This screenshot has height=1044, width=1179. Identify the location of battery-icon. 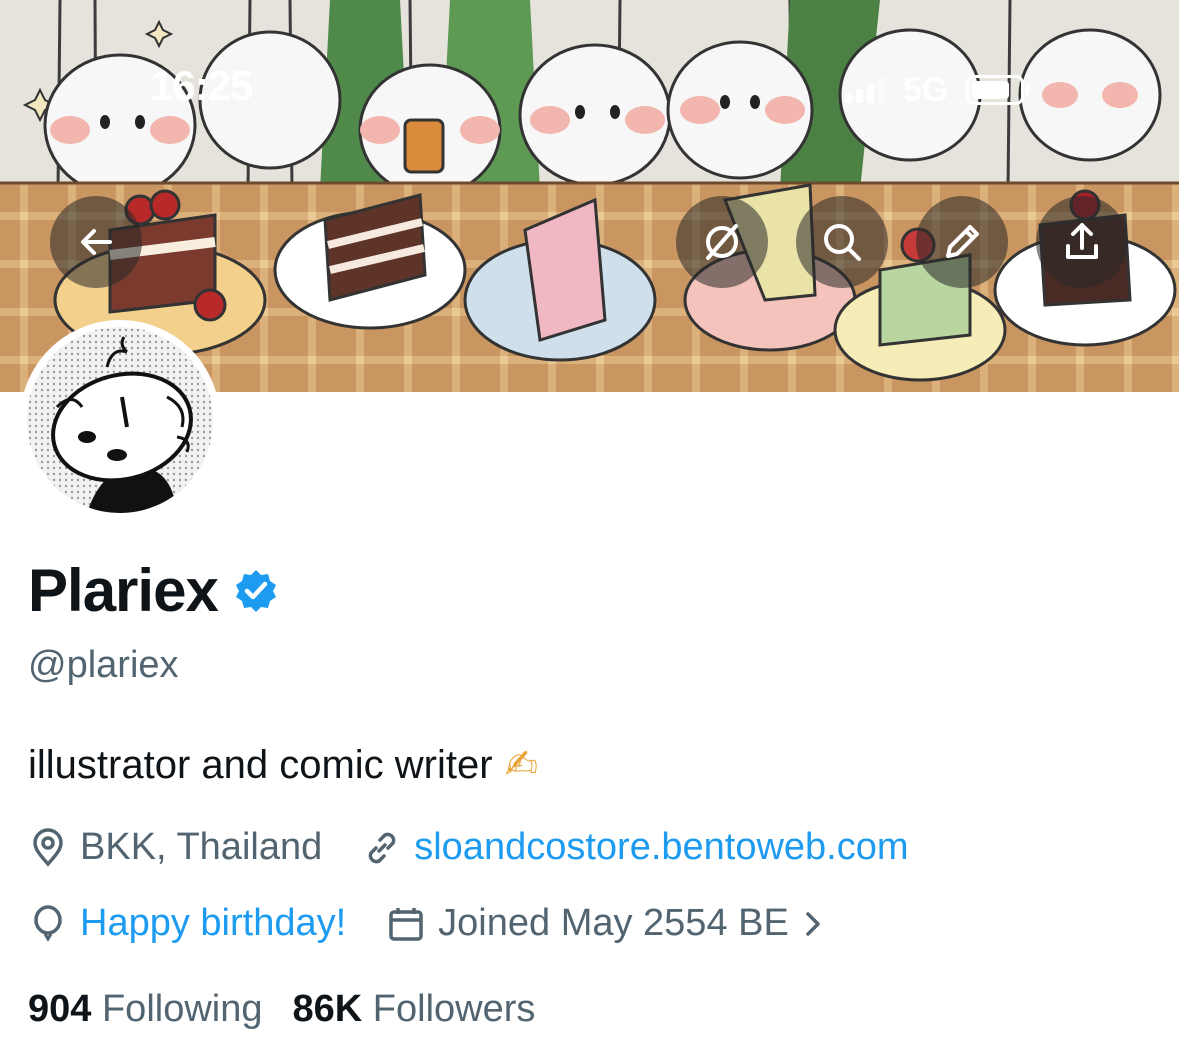
(998, 90).